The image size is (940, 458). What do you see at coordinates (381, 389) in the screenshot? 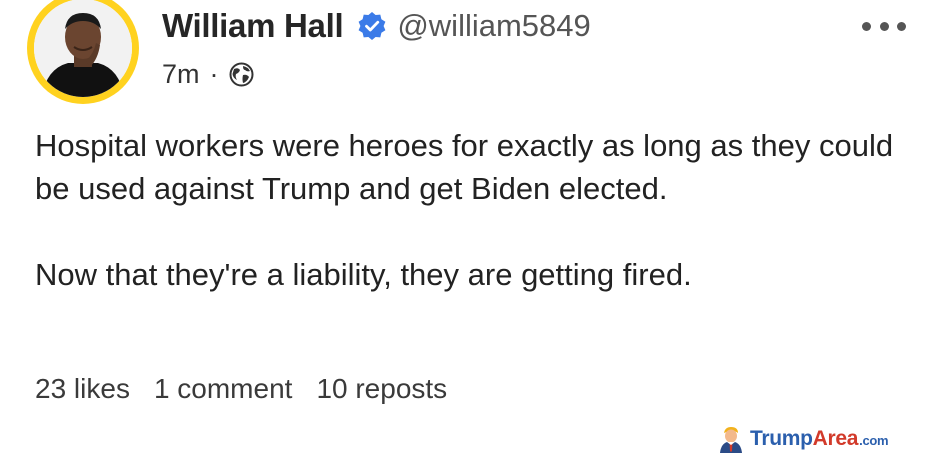
I see `reposts-count: 10 reposts` at bounding box center [381, 389].